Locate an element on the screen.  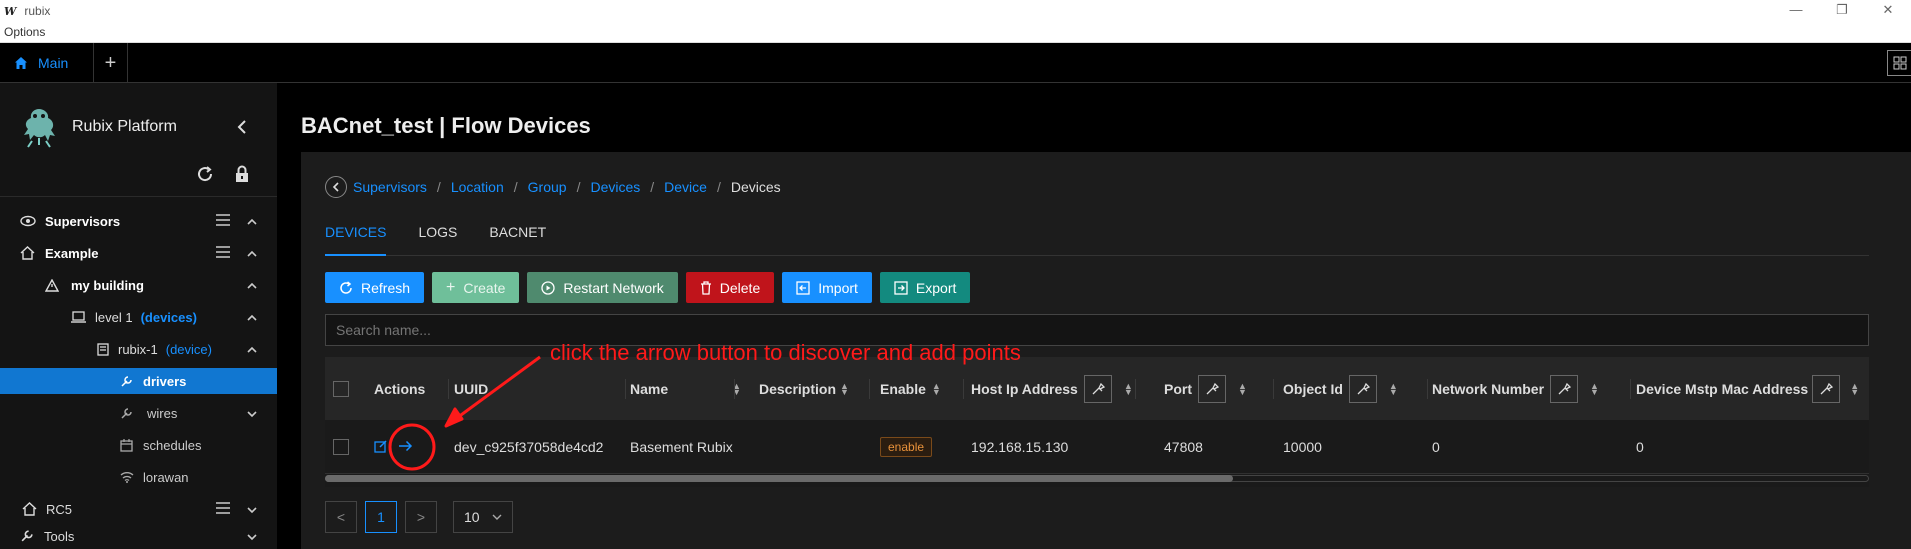
select-all-checkbox is located at coordinates (341, 388).